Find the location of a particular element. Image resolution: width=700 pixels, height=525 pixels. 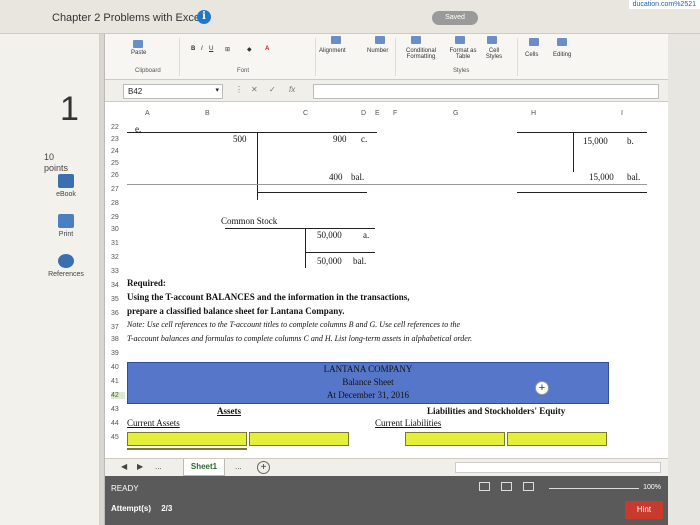

row-number: 28 is located at coordinates (118, 203).